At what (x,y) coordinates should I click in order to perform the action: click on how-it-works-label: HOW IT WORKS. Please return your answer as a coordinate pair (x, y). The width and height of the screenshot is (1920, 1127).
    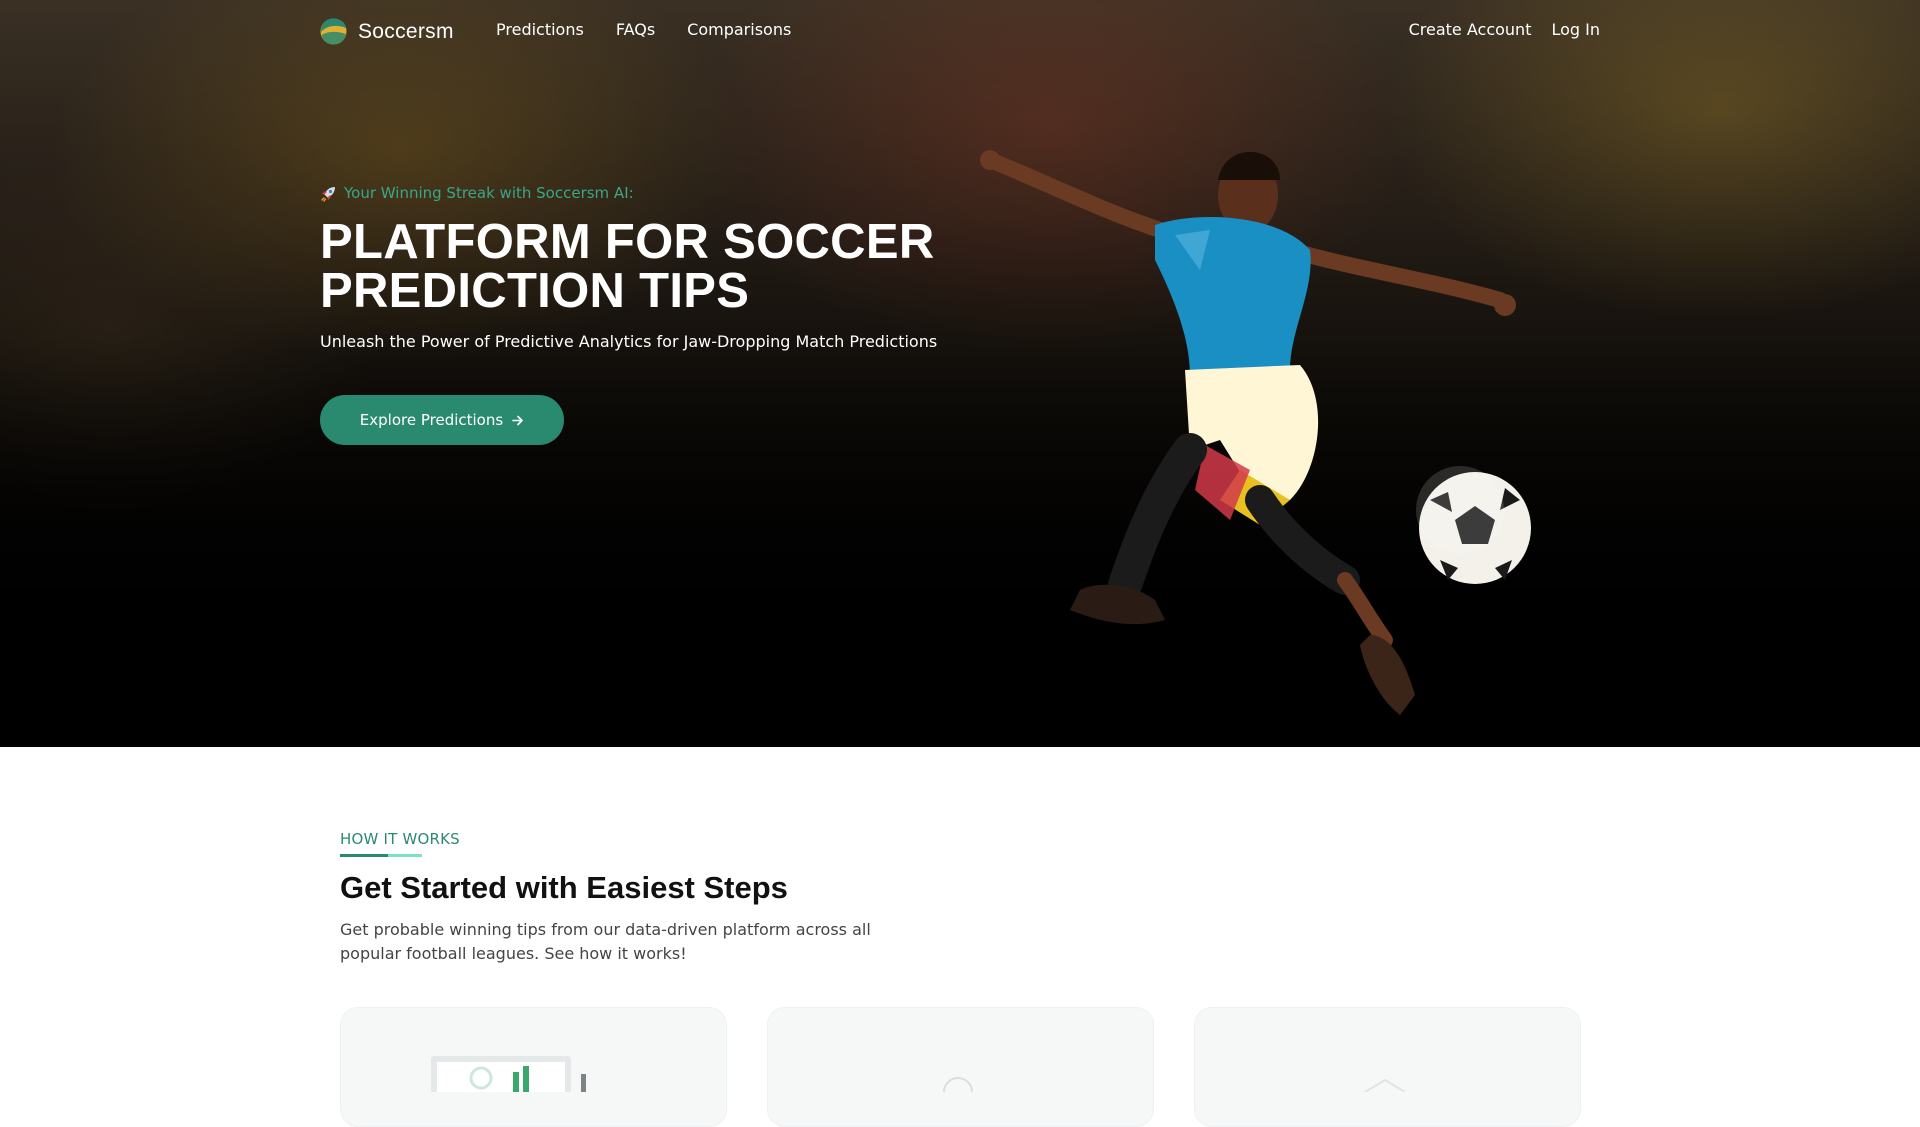
    Looking at the image, I should click on (400, 839).